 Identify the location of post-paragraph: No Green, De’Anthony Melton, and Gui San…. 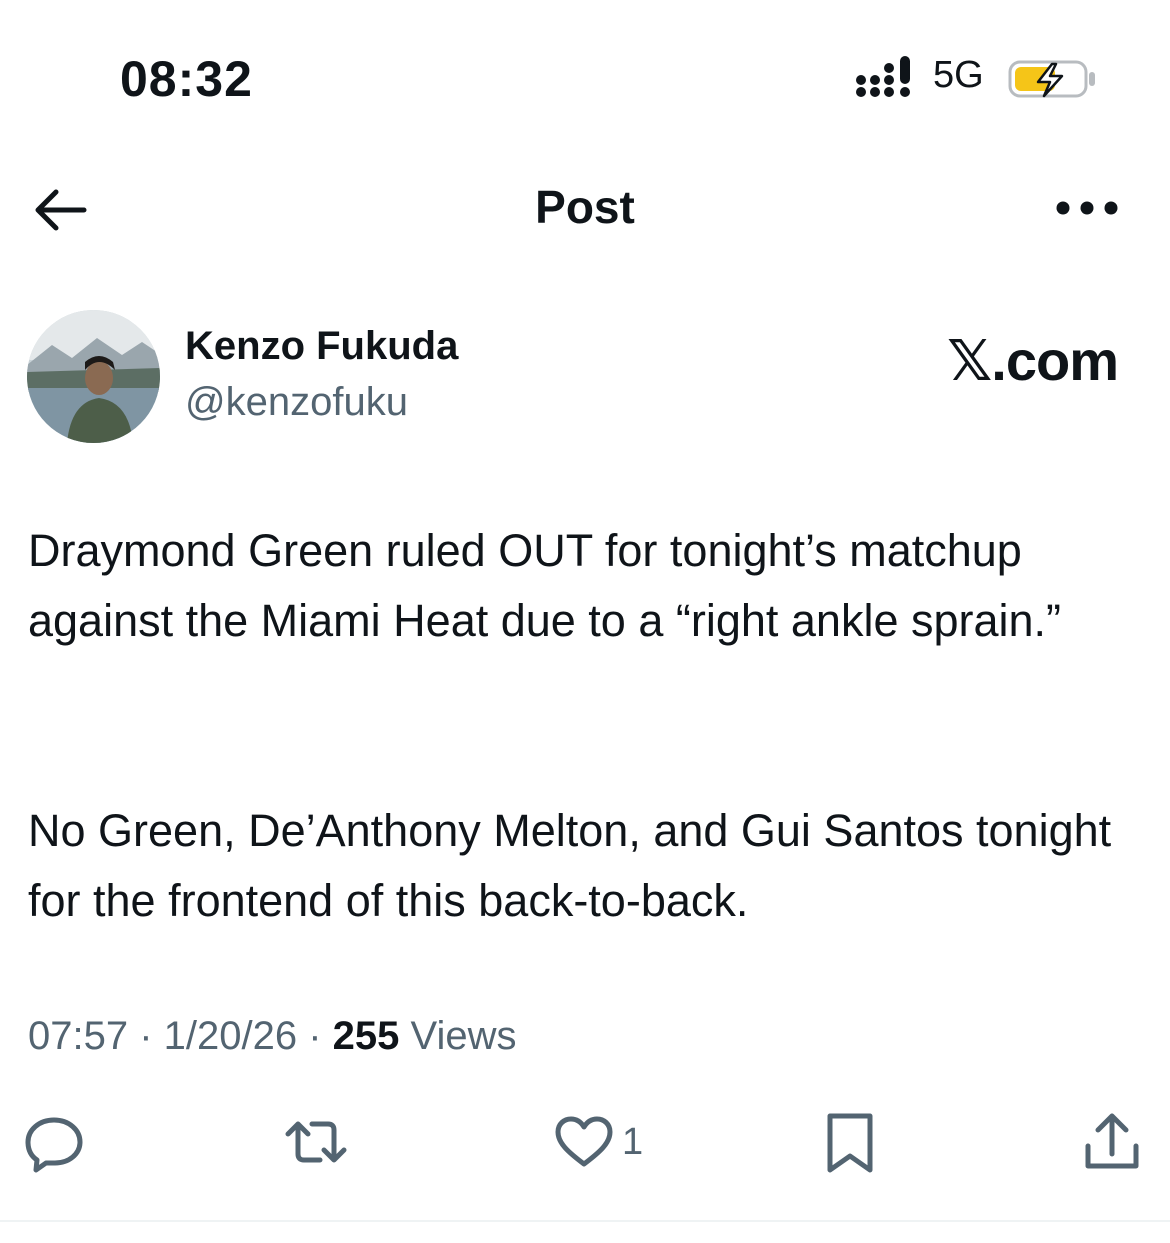
(570, 865).